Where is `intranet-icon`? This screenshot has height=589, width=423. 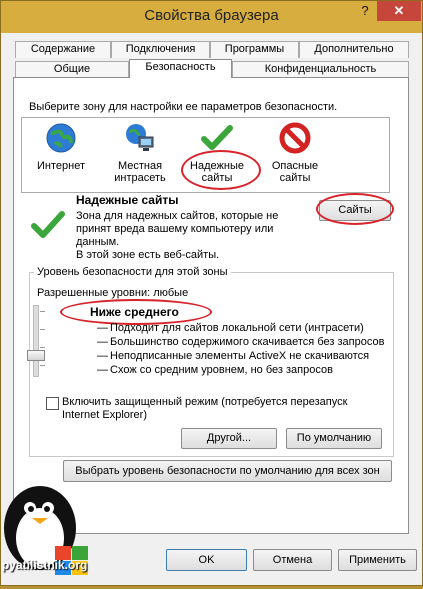
intranet-icon is located at coordinates (140, 138).